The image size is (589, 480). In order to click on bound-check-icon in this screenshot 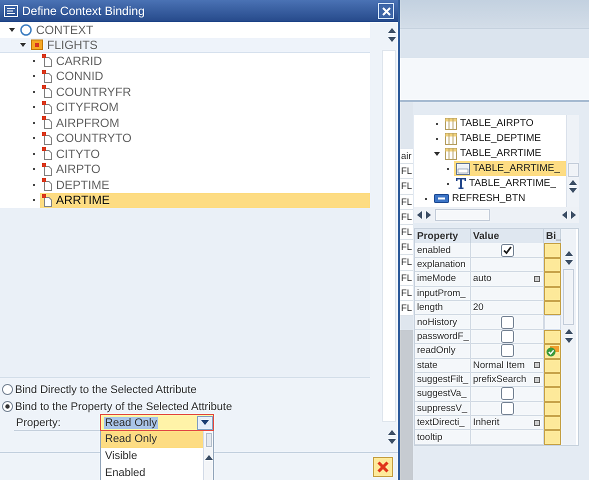, I will do `click(552, 351)`.